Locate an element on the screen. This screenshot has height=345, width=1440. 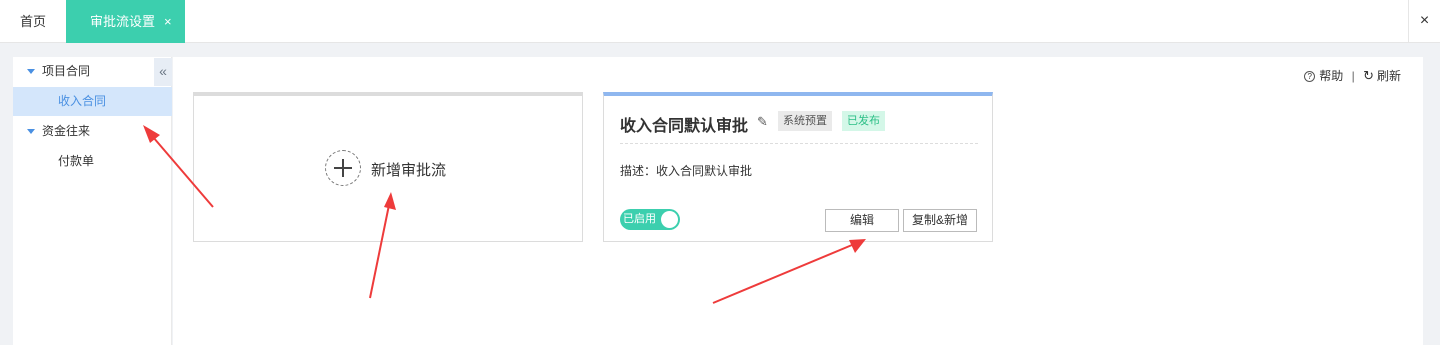
toggle-knob is located at coordinates (669, 219).